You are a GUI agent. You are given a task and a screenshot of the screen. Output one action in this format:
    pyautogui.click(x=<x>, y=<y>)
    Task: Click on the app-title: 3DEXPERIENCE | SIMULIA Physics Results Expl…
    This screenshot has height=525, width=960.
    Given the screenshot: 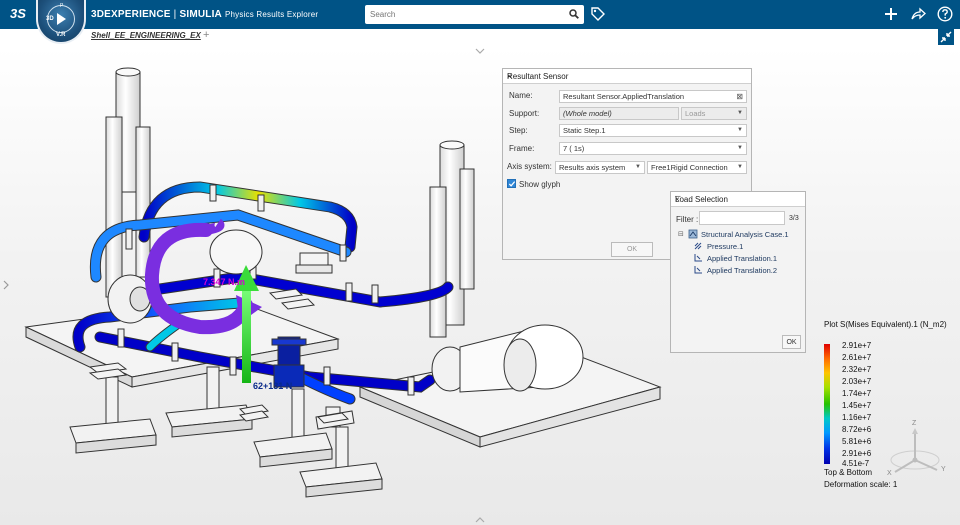 What is the action you would take?
    pyautogui.click(x=204, y=14)
    